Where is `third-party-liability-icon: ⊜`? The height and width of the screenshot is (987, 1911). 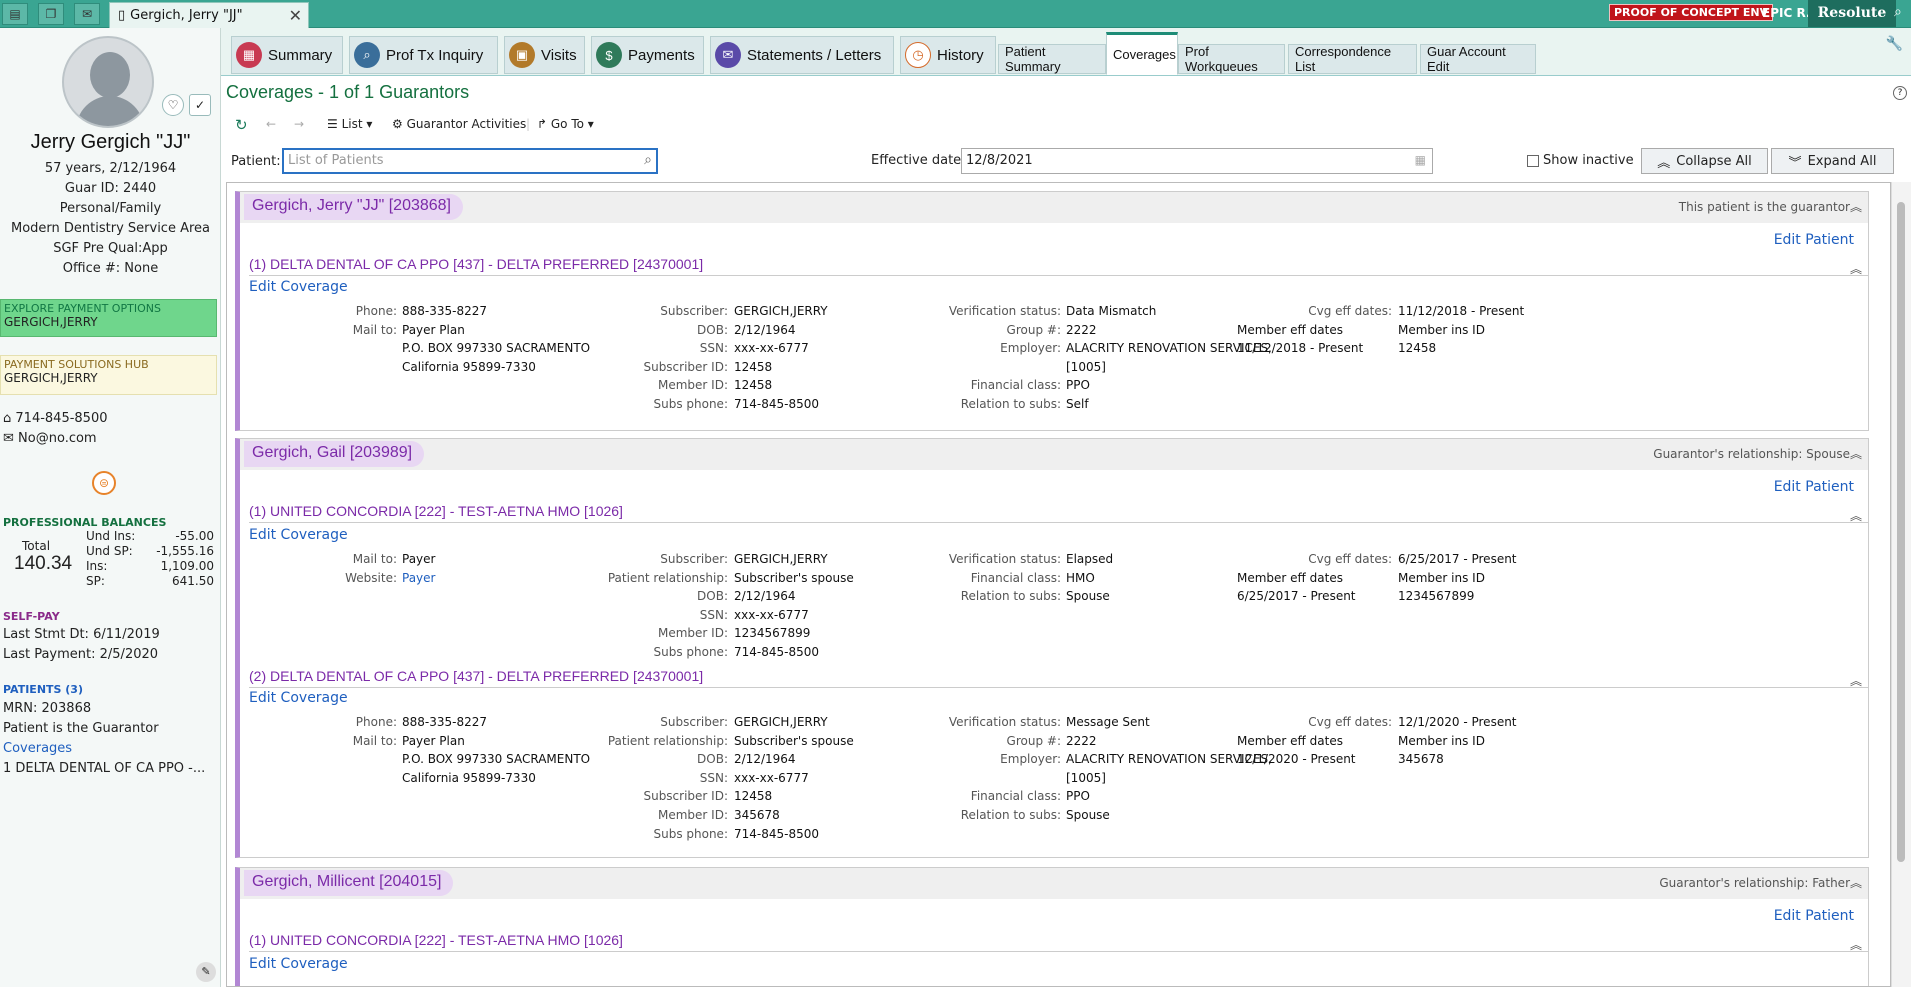
third-party-liability-icon: ⊜ is located at coordinates (104, 483).